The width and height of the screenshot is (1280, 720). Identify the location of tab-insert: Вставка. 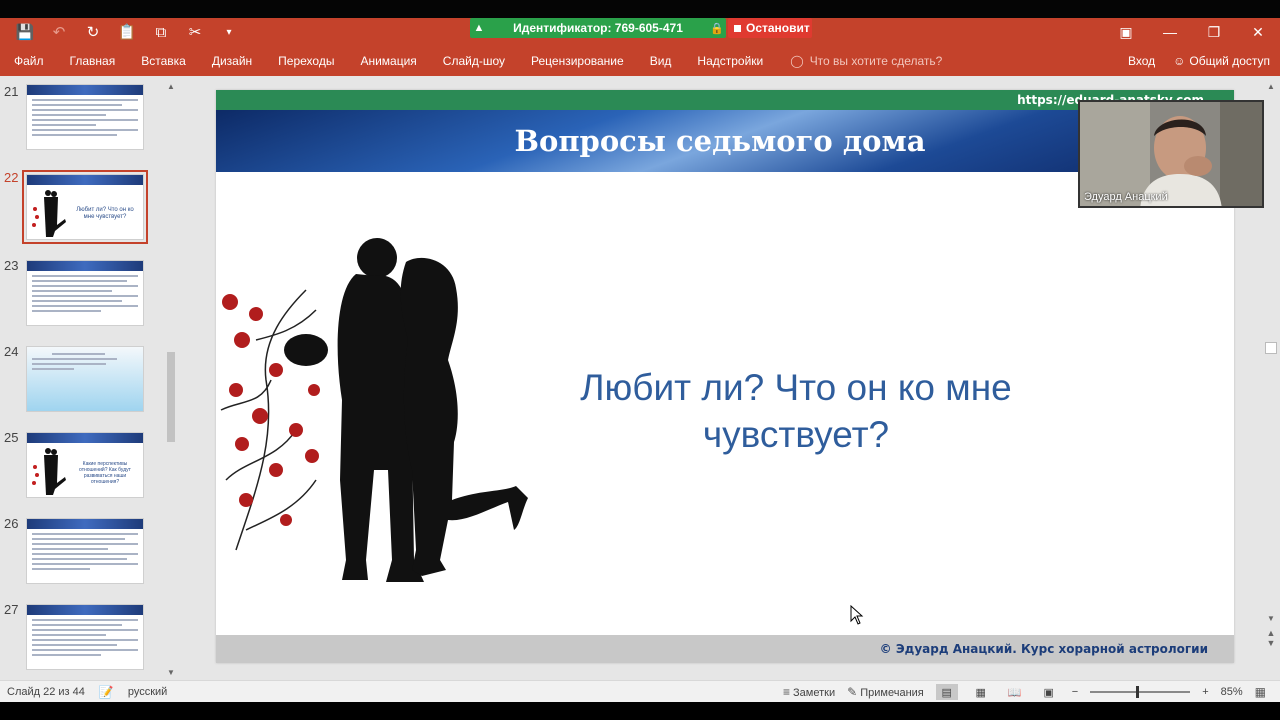
(163, 61).